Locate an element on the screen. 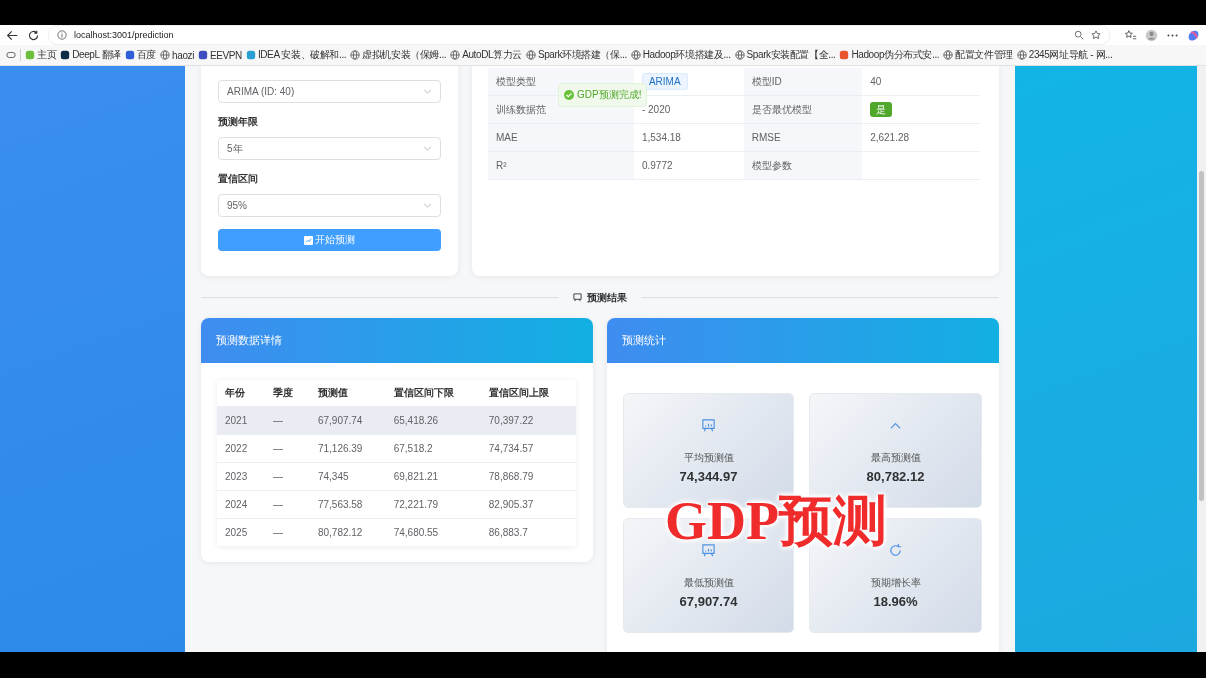 The image size is (1206, 678). label-cell: RMSE is located at coordinates (803, 137).